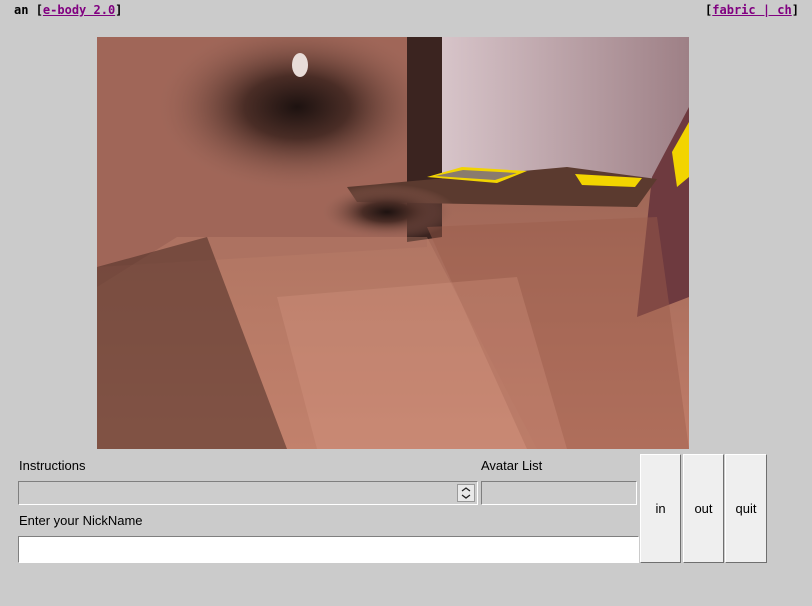 The image size is (812, 606). Describe the element at coordinates (81, 520) in the screenshot. I see `nickname-label: Enter your NickName` at that location.